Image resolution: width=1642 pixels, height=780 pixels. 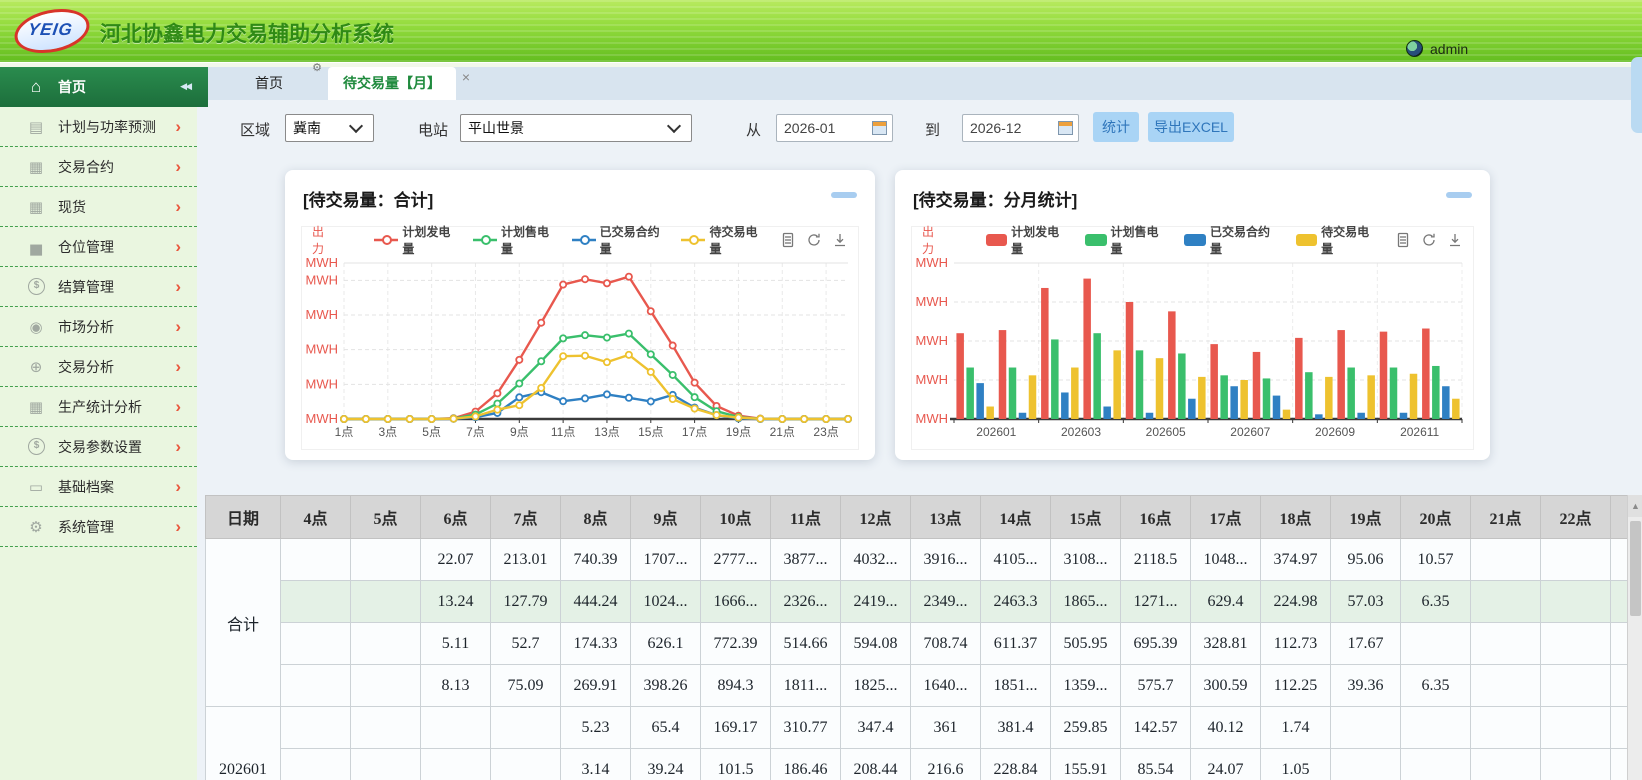 I want to click on to-date-input: 2026-12, so click(x=1020, y=128).